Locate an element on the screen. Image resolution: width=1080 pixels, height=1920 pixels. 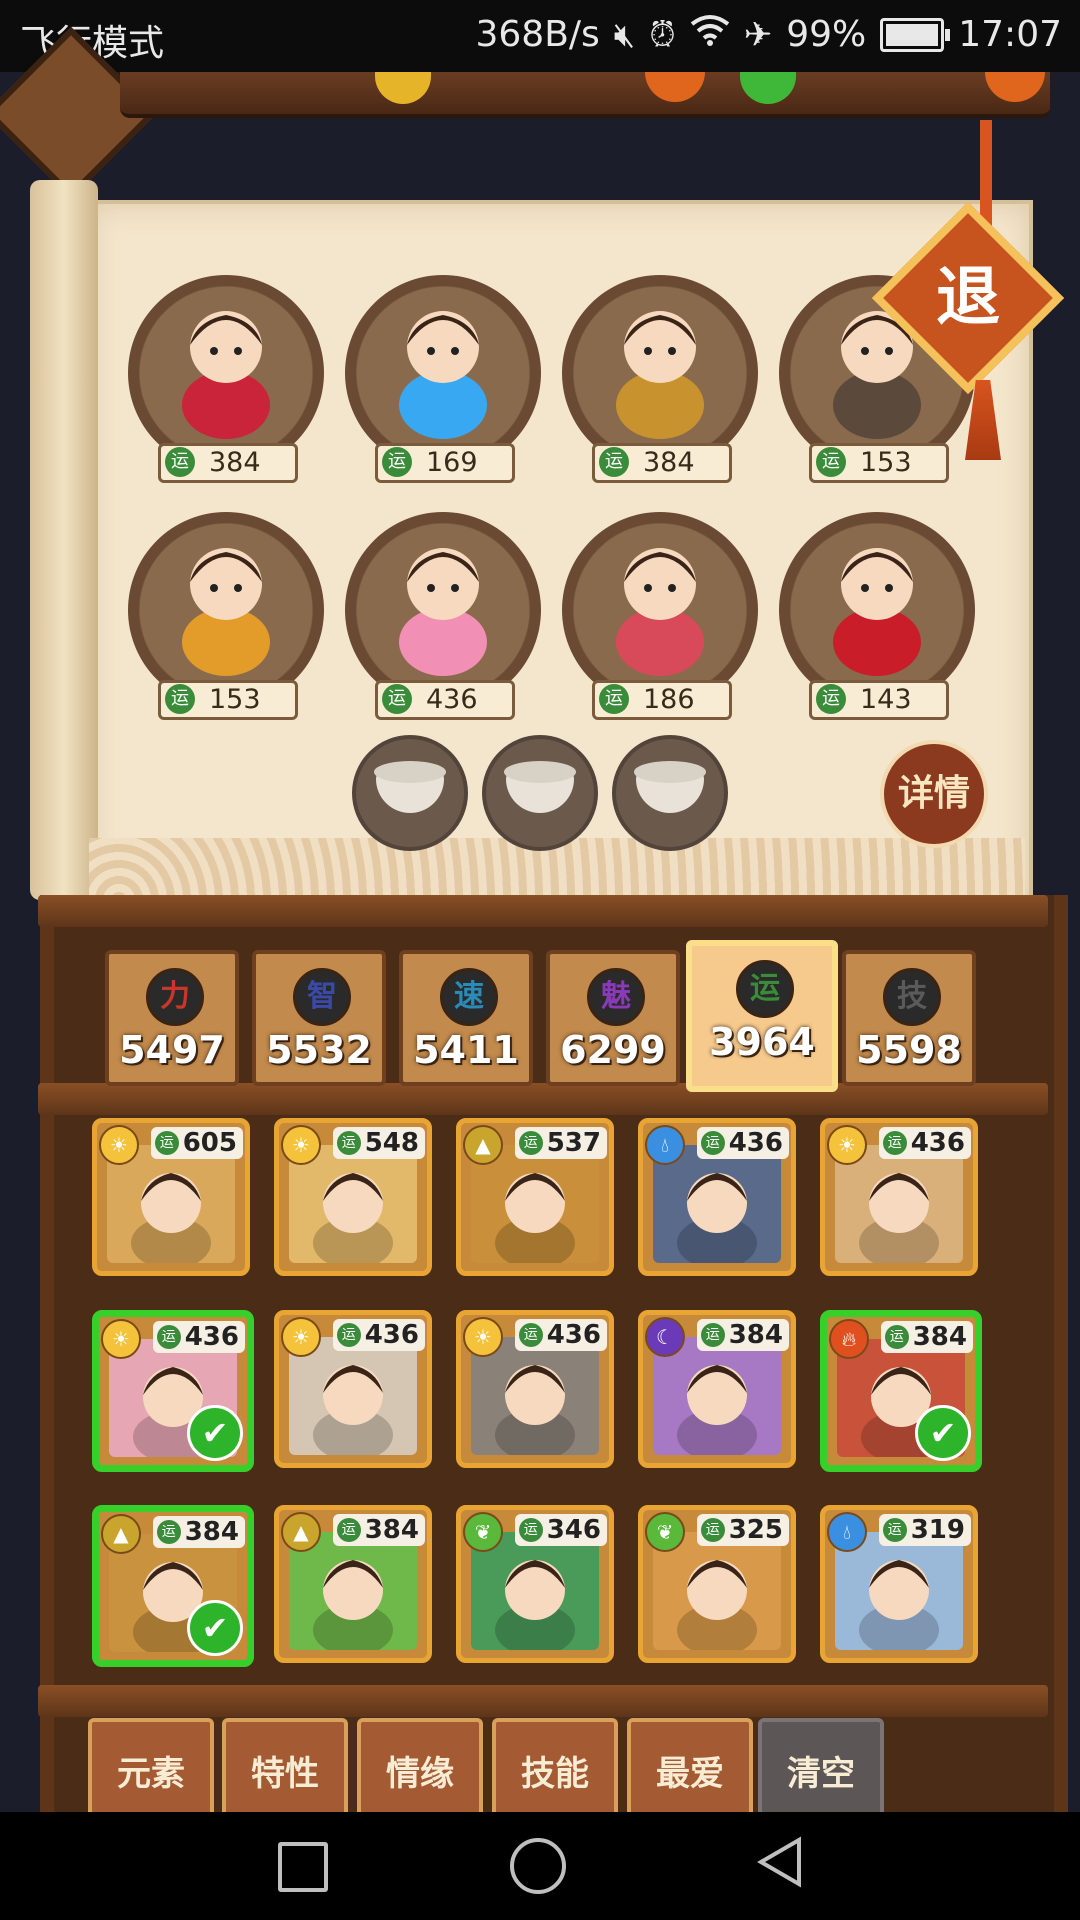
checkmark-icon: ✔ is located at coordinates (943, 1433).